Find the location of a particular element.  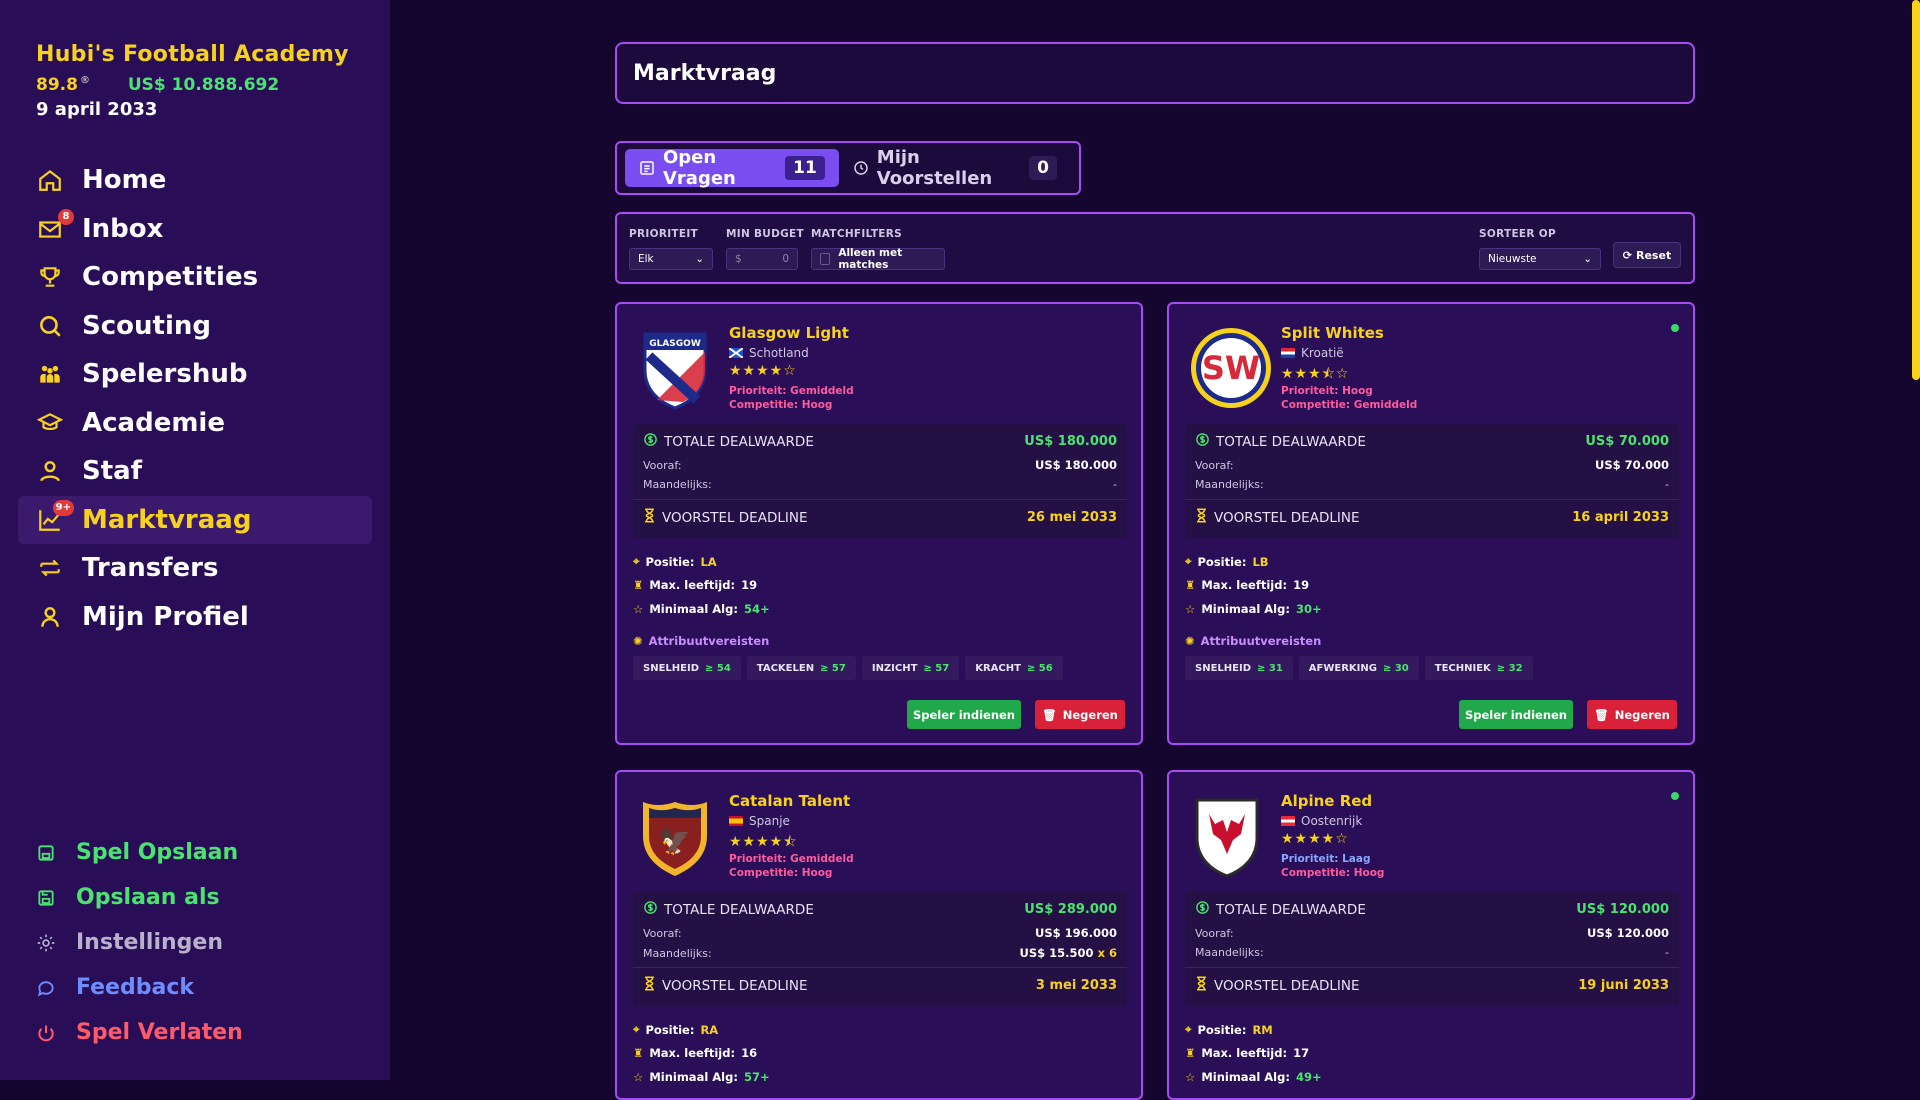

settings-button: Instellingen is located at coordinates (139, 942).